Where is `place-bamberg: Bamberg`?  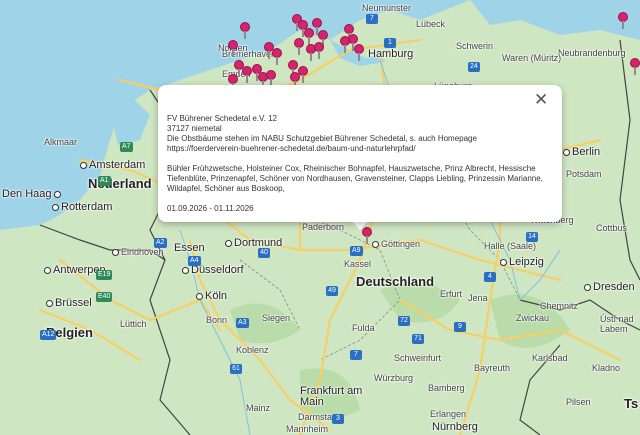
place-bamberg: Bamberg is located at coordinates (446, 388).